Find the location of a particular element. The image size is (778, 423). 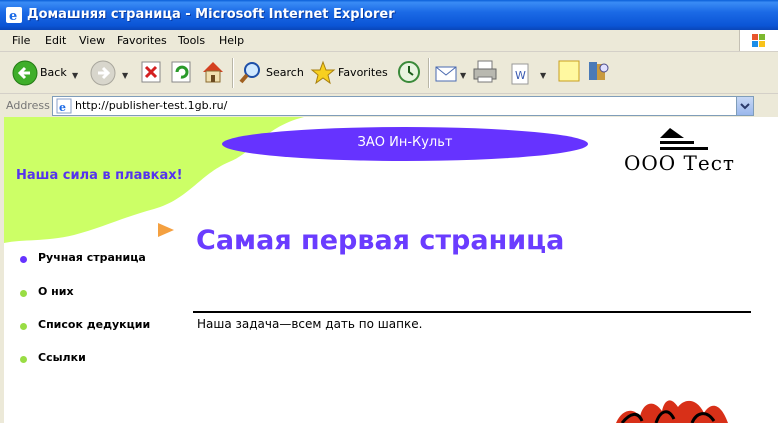

address-url: http://publisher-test.1gb.ru/ is located at coordinates (151, 105).